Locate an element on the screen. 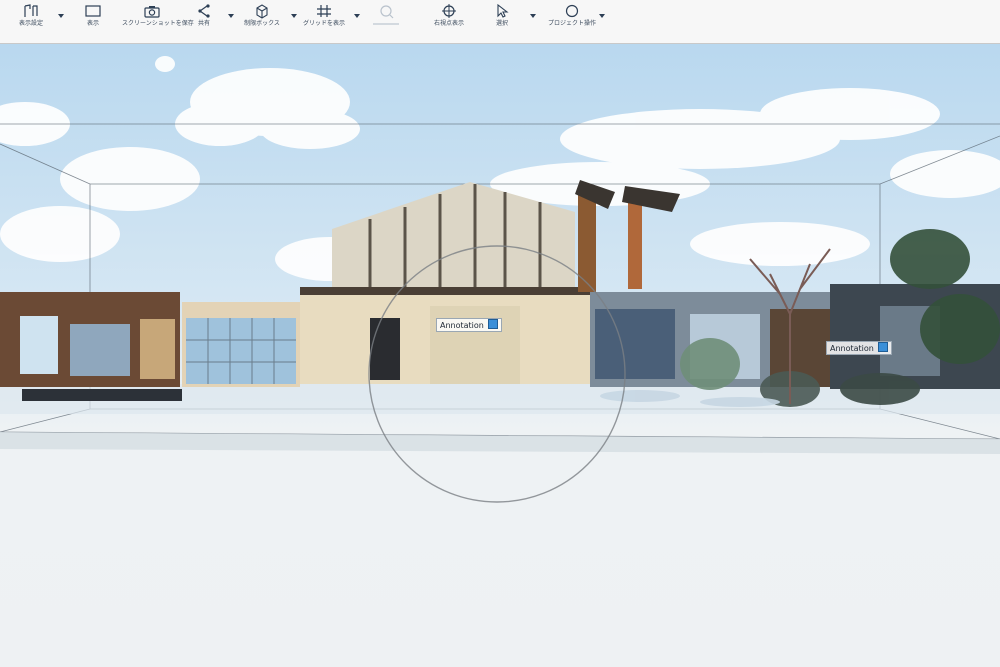 The width and height of the screenshot is (1000, 667). clipping-box-button: 制限ボックス is located at coordinates (262, 20).